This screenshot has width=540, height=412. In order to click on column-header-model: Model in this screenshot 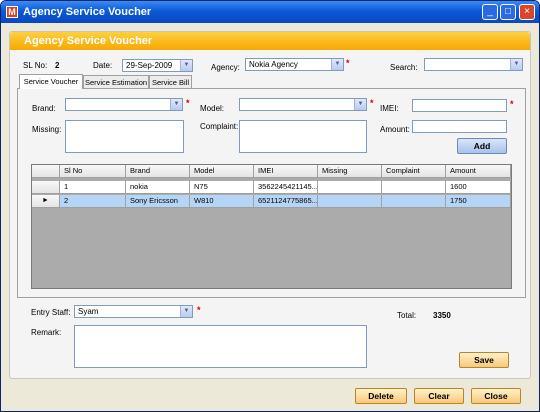, I will do `click(222, 171)`.